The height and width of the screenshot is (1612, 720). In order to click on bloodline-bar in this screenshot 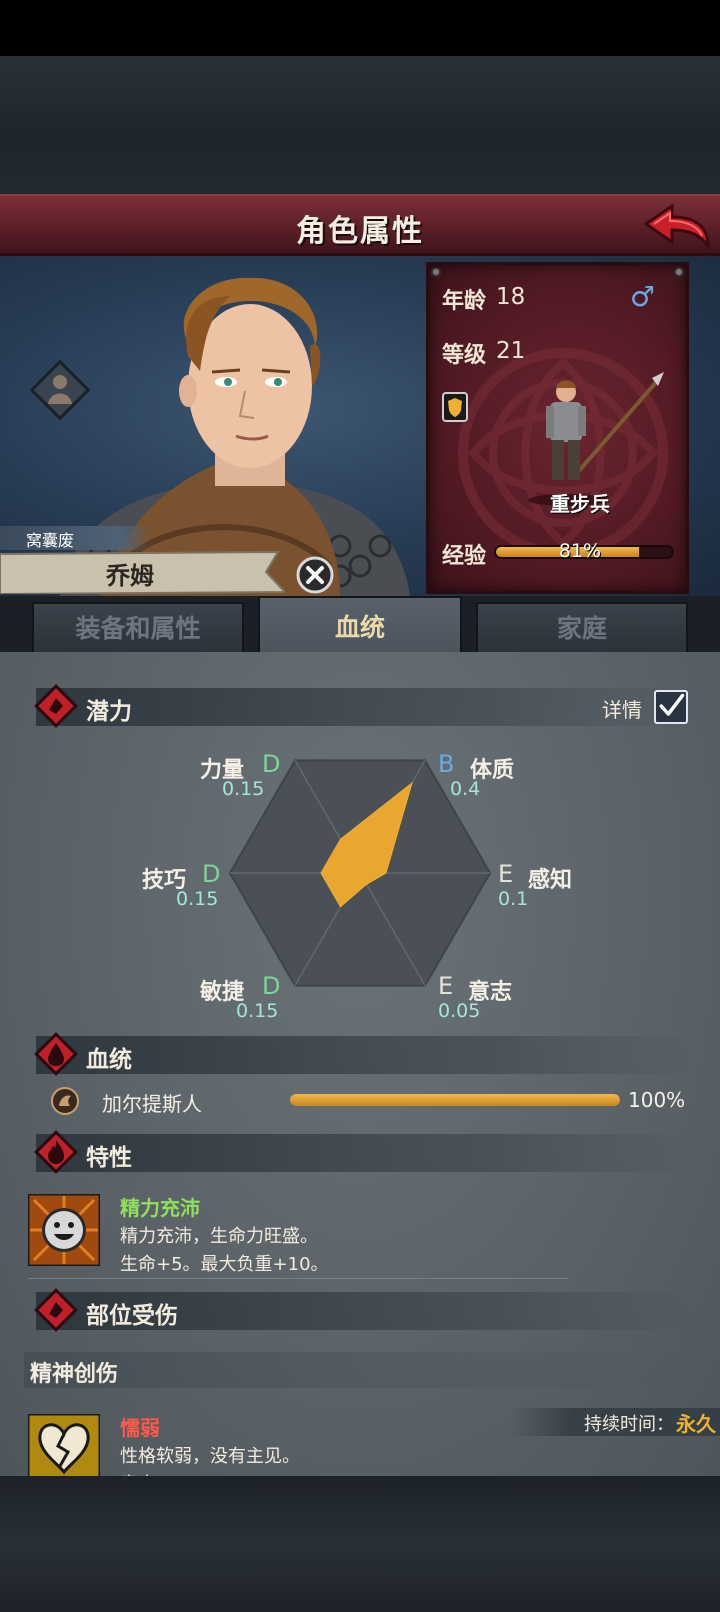, I will do `click(455, 1100)`.